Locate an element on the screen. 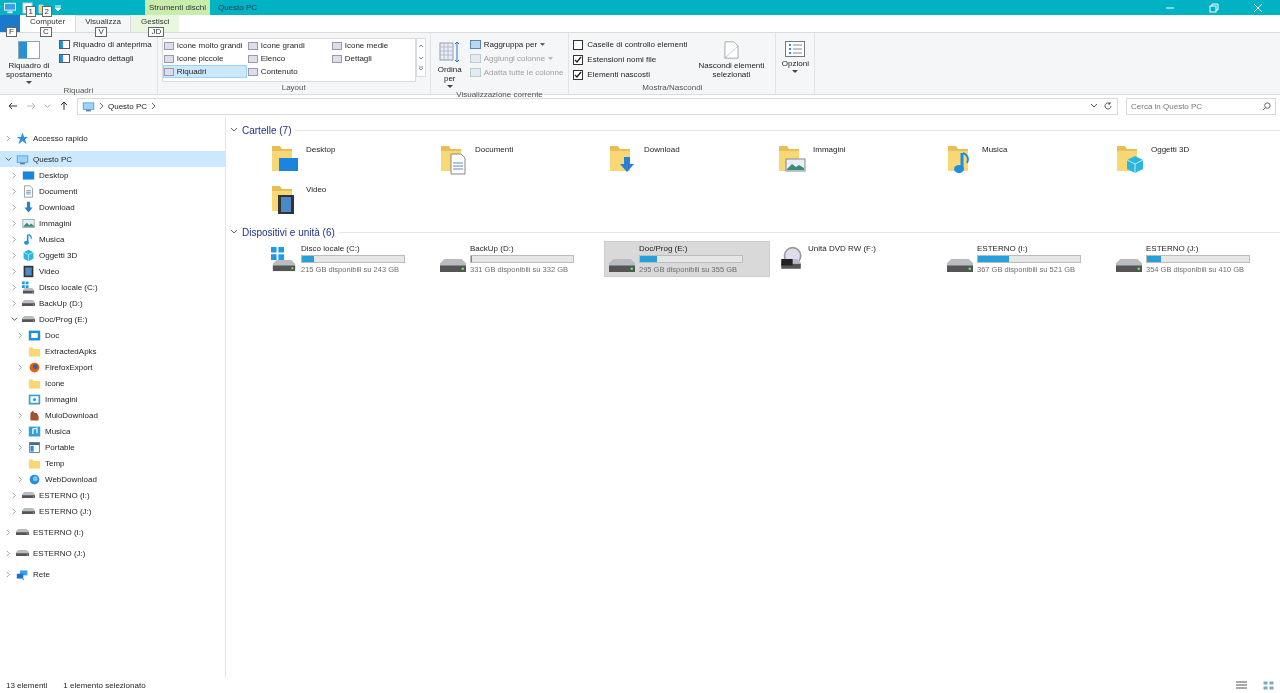 This screenshot has height=693, width=1280. window-title: Questo PC is located at coordinates (237, 7).